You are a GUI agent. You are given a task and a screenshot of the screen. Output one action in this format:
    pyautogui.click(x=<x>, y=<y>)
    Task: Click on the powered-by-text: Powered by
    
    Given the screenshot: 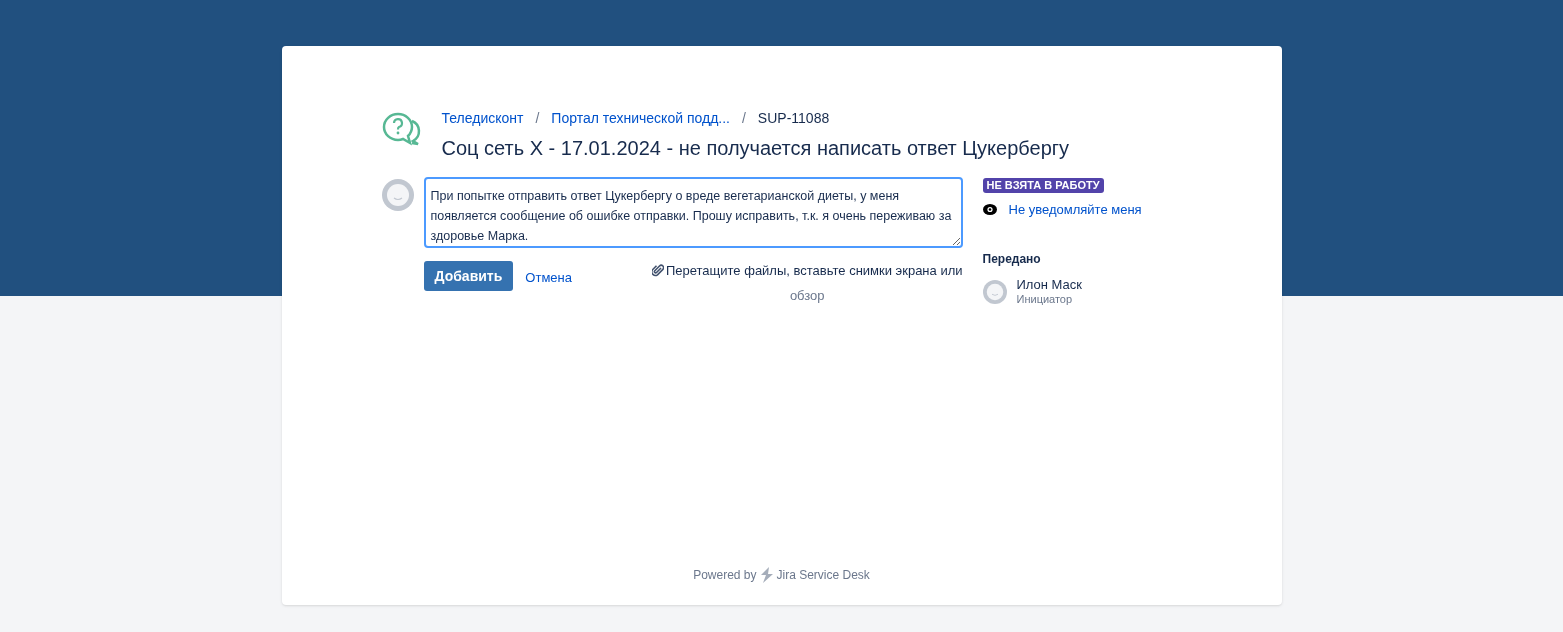 What is the action you would take?
    pyautogui.click(x=725, y=575)
    